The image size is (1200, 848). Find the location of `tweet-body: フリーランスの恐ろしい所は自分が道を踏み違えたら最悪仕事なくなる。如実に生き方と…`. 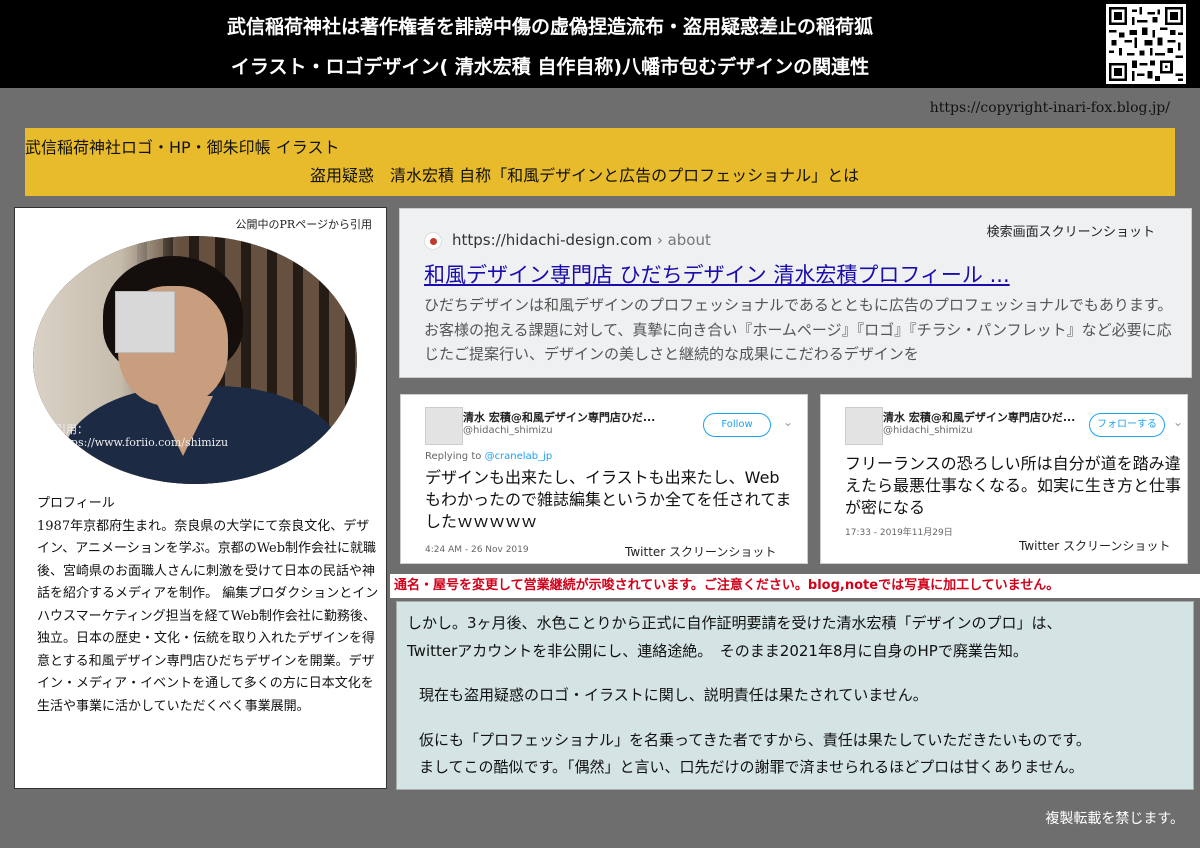

tweet-body: フリーランスの恐ろしい所は自分が道を踏み違えたら最悪仕事なくなる。如実に生き方と… is located at coordinates (1013, 485).